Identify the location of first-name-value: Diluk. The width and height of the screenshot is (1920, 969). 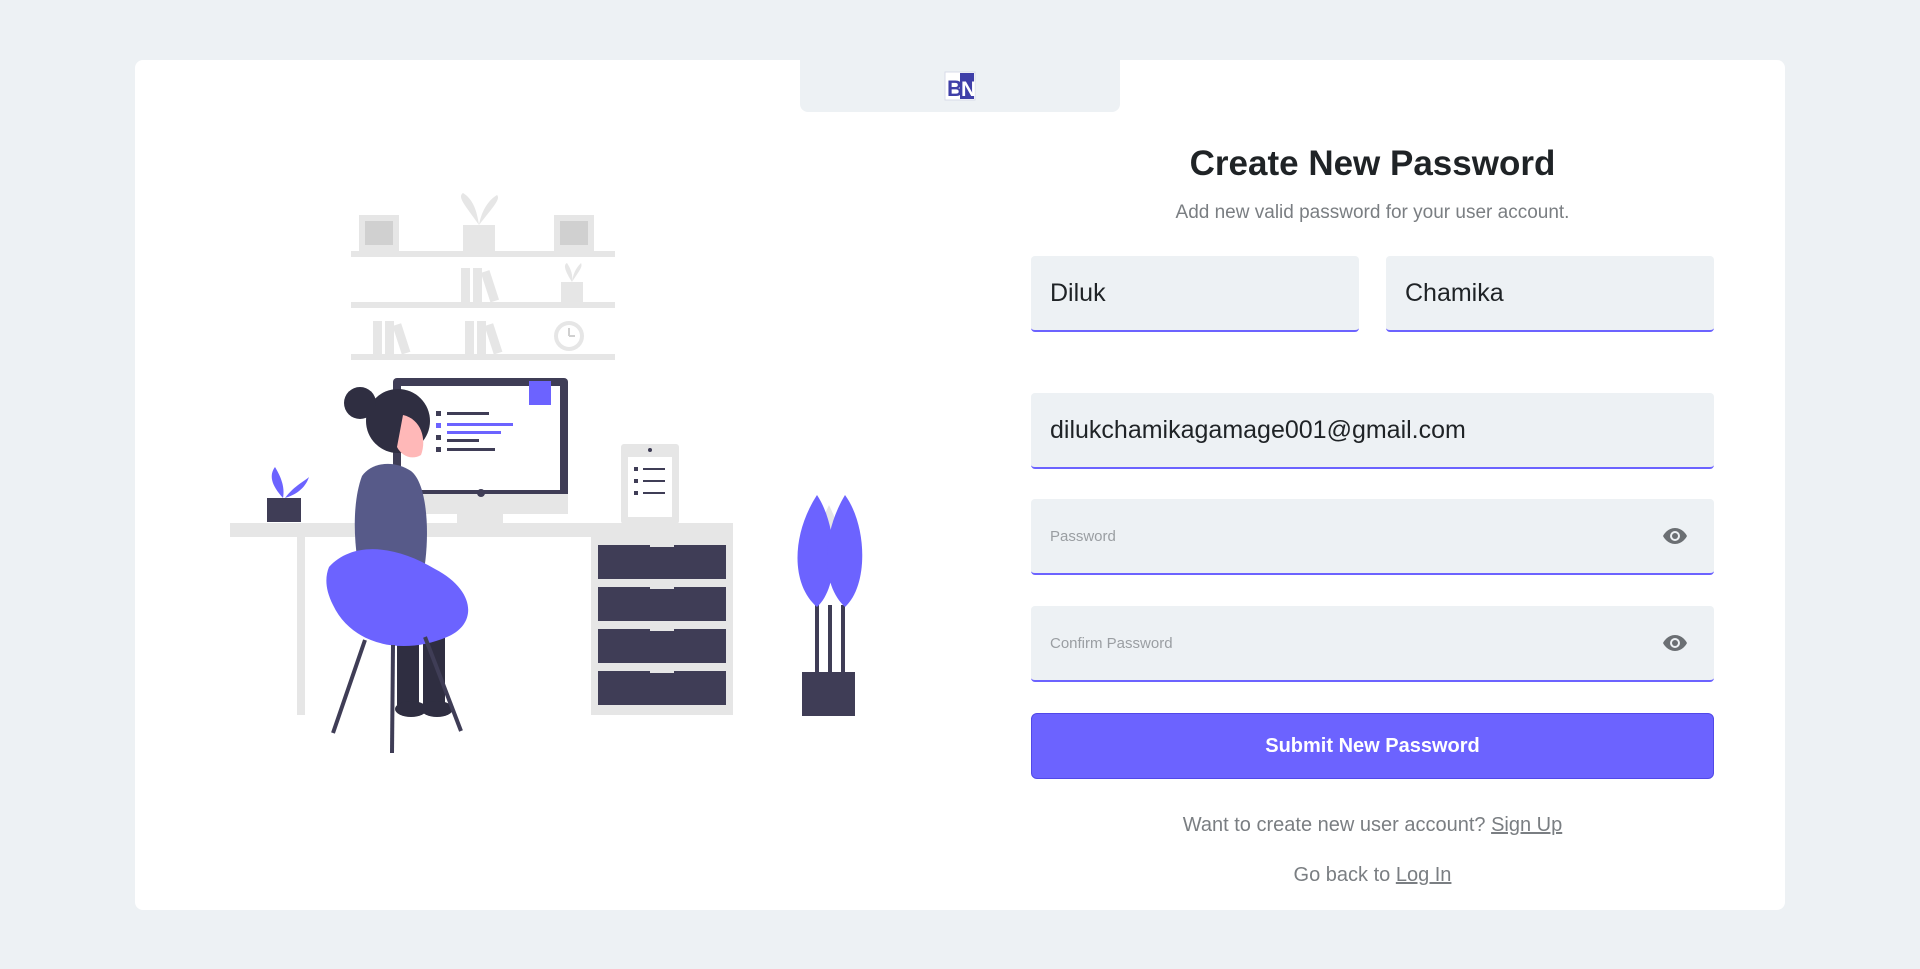
(1078, 292).